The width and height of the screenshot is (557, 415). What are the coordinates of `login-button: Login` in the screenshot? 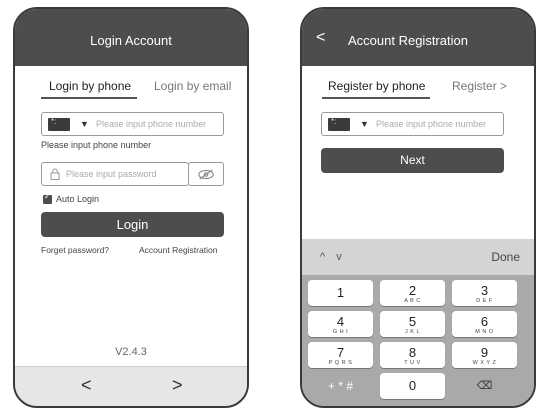 It's located at (132, 224).